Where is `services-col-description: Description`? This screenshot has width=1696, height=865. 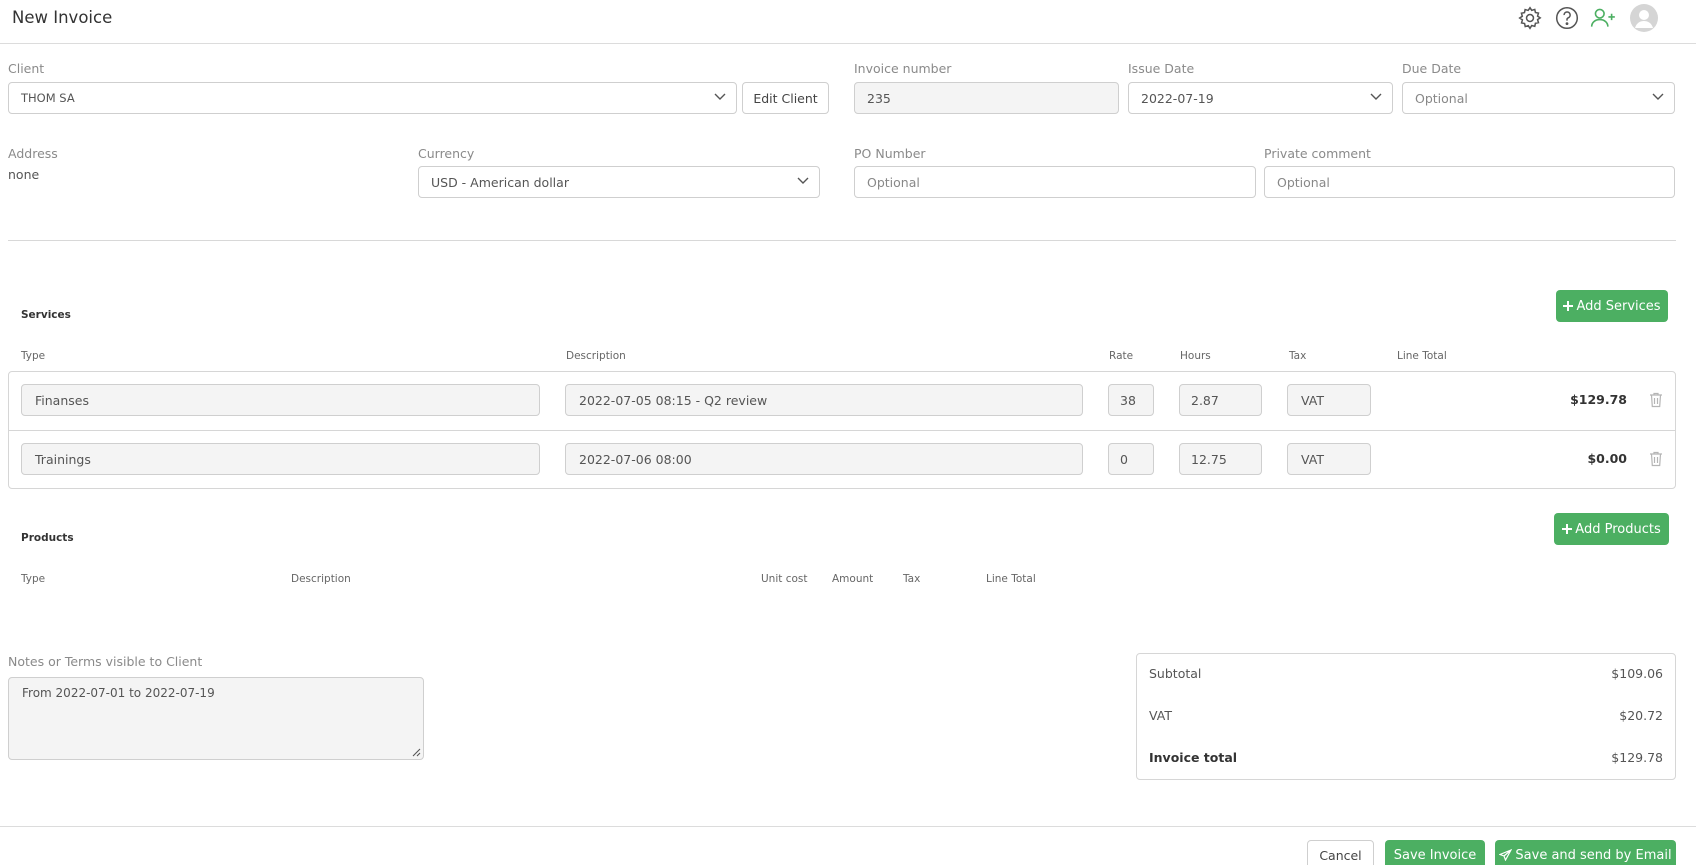 services-col-description: Description is located at coordinates (596, 356).